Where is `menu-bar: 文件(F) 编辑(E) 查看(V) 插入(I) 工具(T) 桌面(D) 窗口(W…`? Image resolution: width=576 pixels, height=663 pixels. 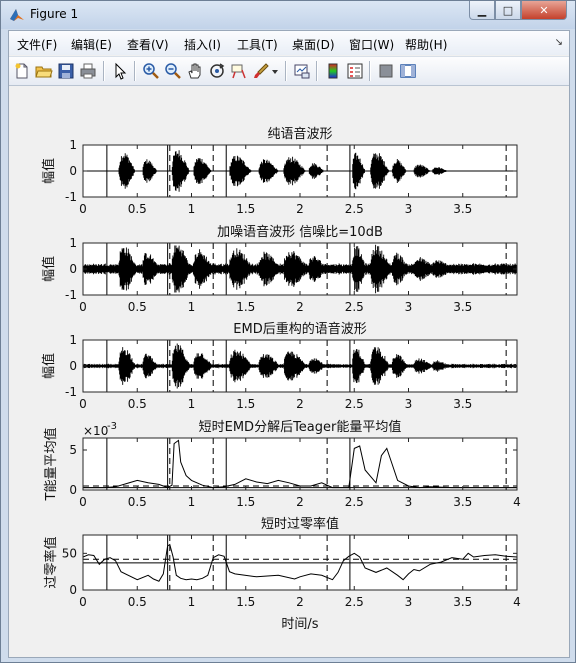
menu-bar: 文件(F) 编辑(E) 查看(V) 插入(I) 工具(T) 桌面(D) 窗口(W… is located at coordinates (289, 43).